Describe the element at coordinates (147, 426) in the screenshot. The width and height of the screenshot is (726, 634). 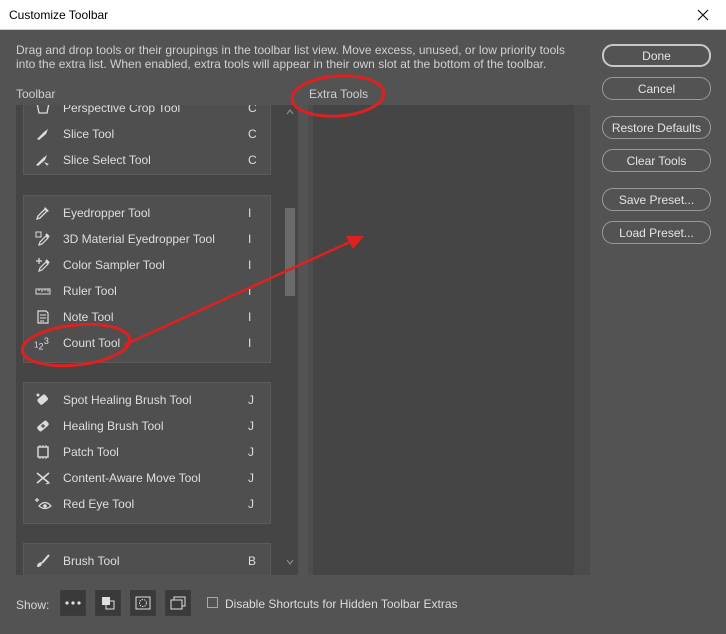
I see `tool-row-healing-brush: Healing Brush Tool J` at that location.